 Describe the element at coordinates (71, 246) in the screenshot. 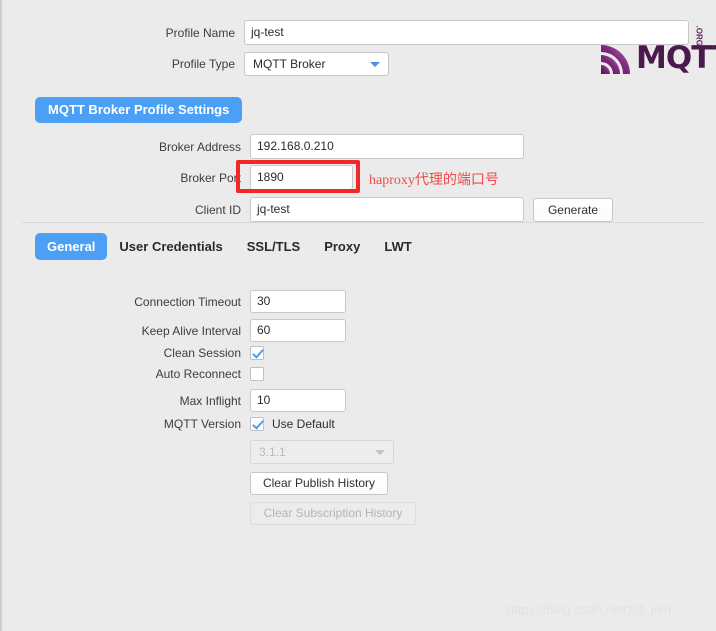

I see `tab-general: General` at that location.